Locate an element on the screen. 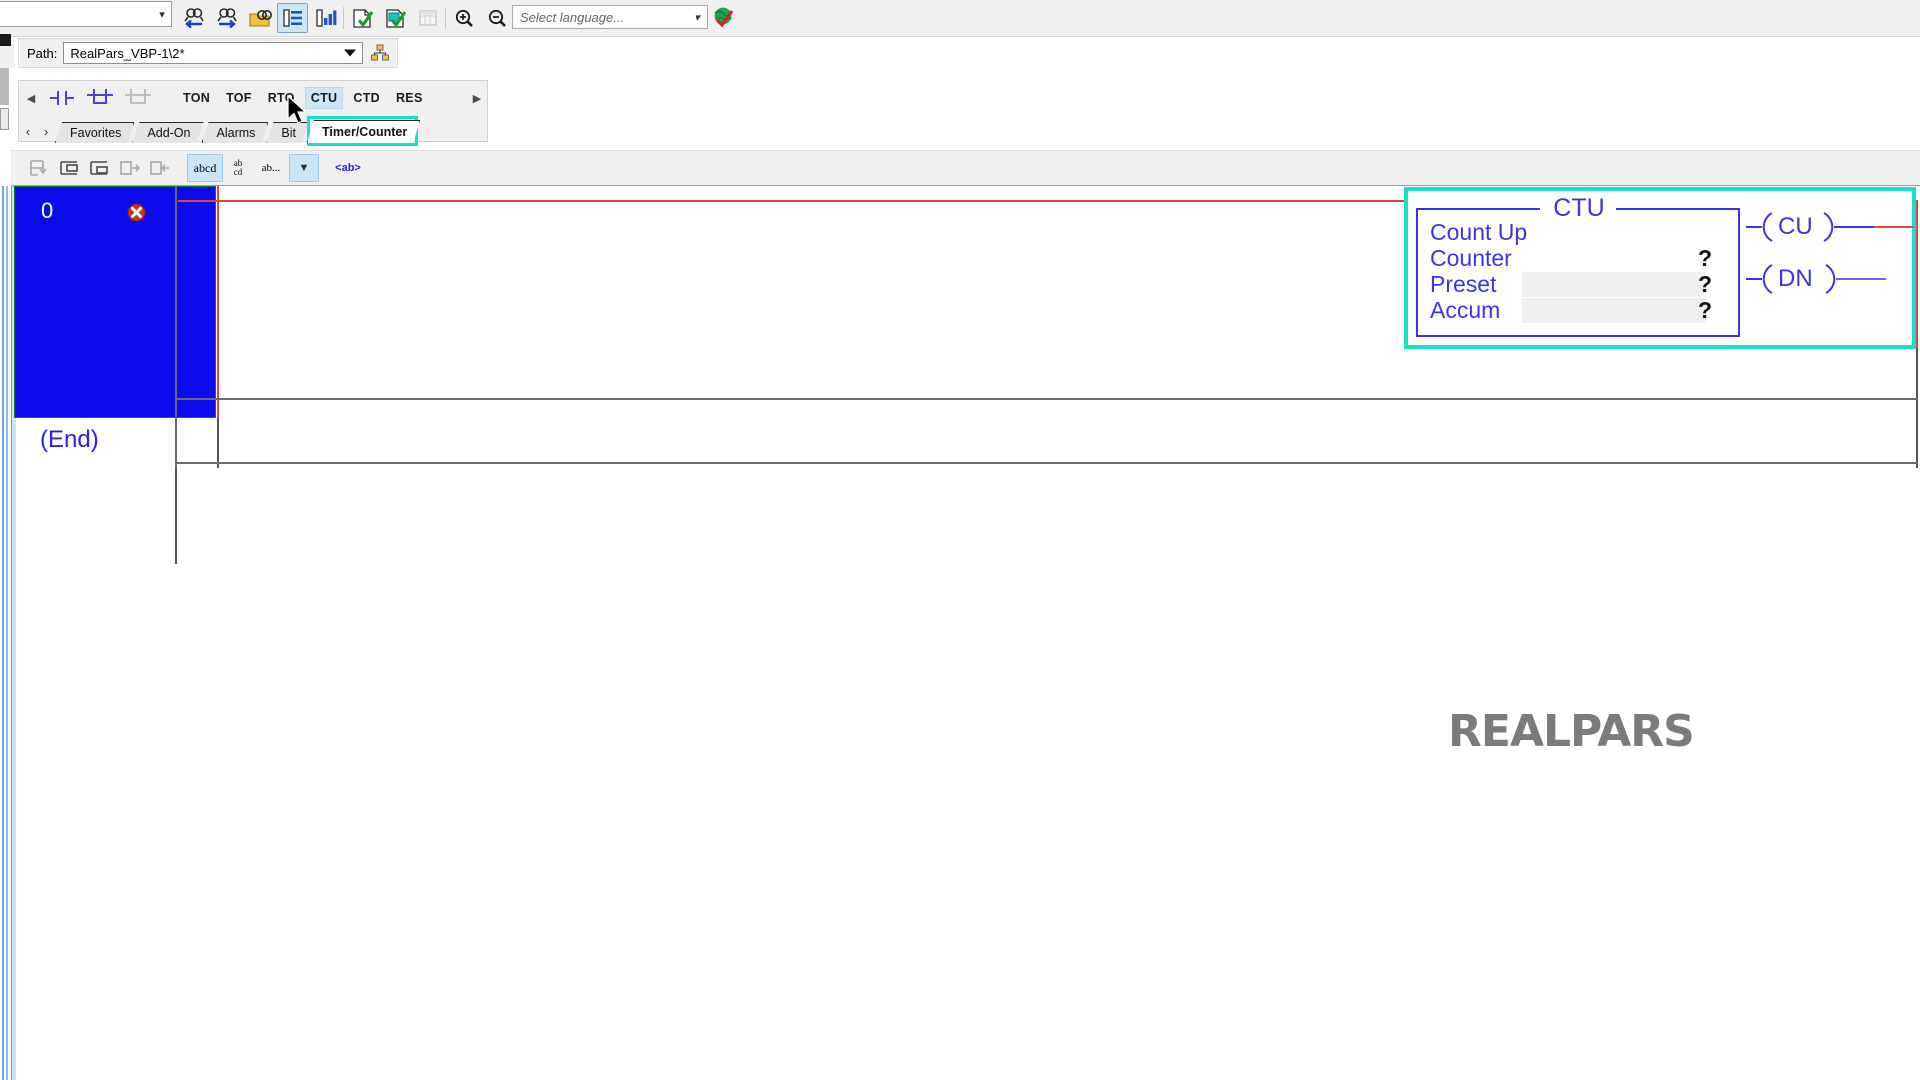 The image size is (1920, 1080). ladder-right-rail-gray is located at coordinates (1917, 408).